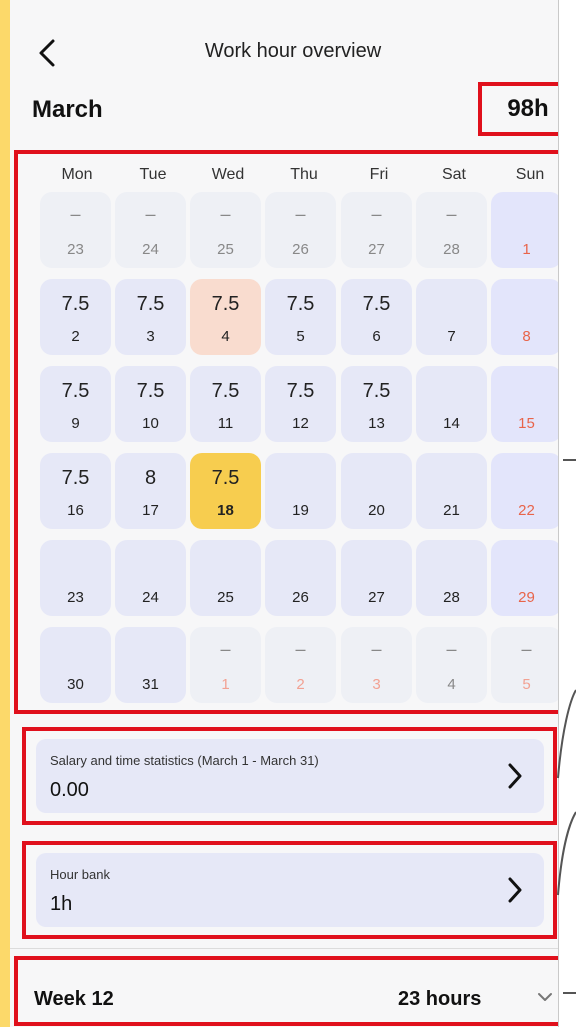  What do you see at coordinates (225, 510) in the screenshot?
I see `day-number: 18` at bounding box center [225, 510].